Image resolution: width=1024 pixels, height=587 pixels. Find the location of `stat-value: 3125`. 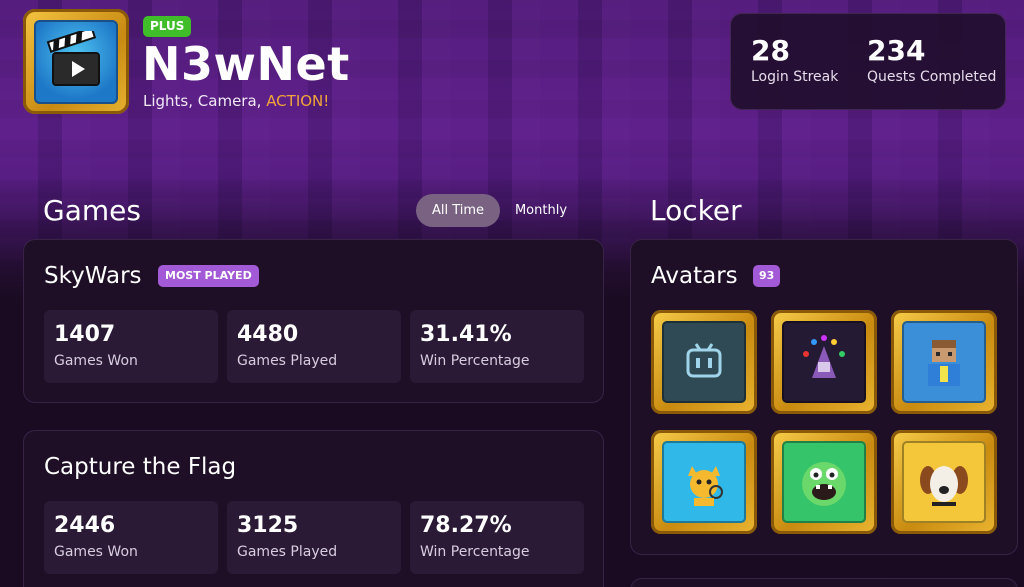

stat-value: 3125 is located at coordinates (268, 525).